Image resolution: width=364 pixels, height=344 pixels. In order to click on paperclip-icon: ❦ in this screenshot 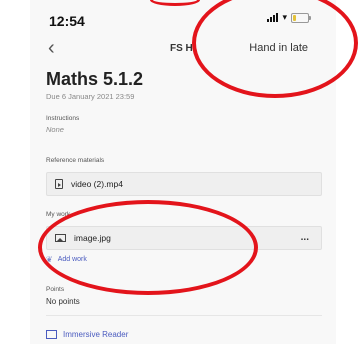, I will do `click(49, 259)`.